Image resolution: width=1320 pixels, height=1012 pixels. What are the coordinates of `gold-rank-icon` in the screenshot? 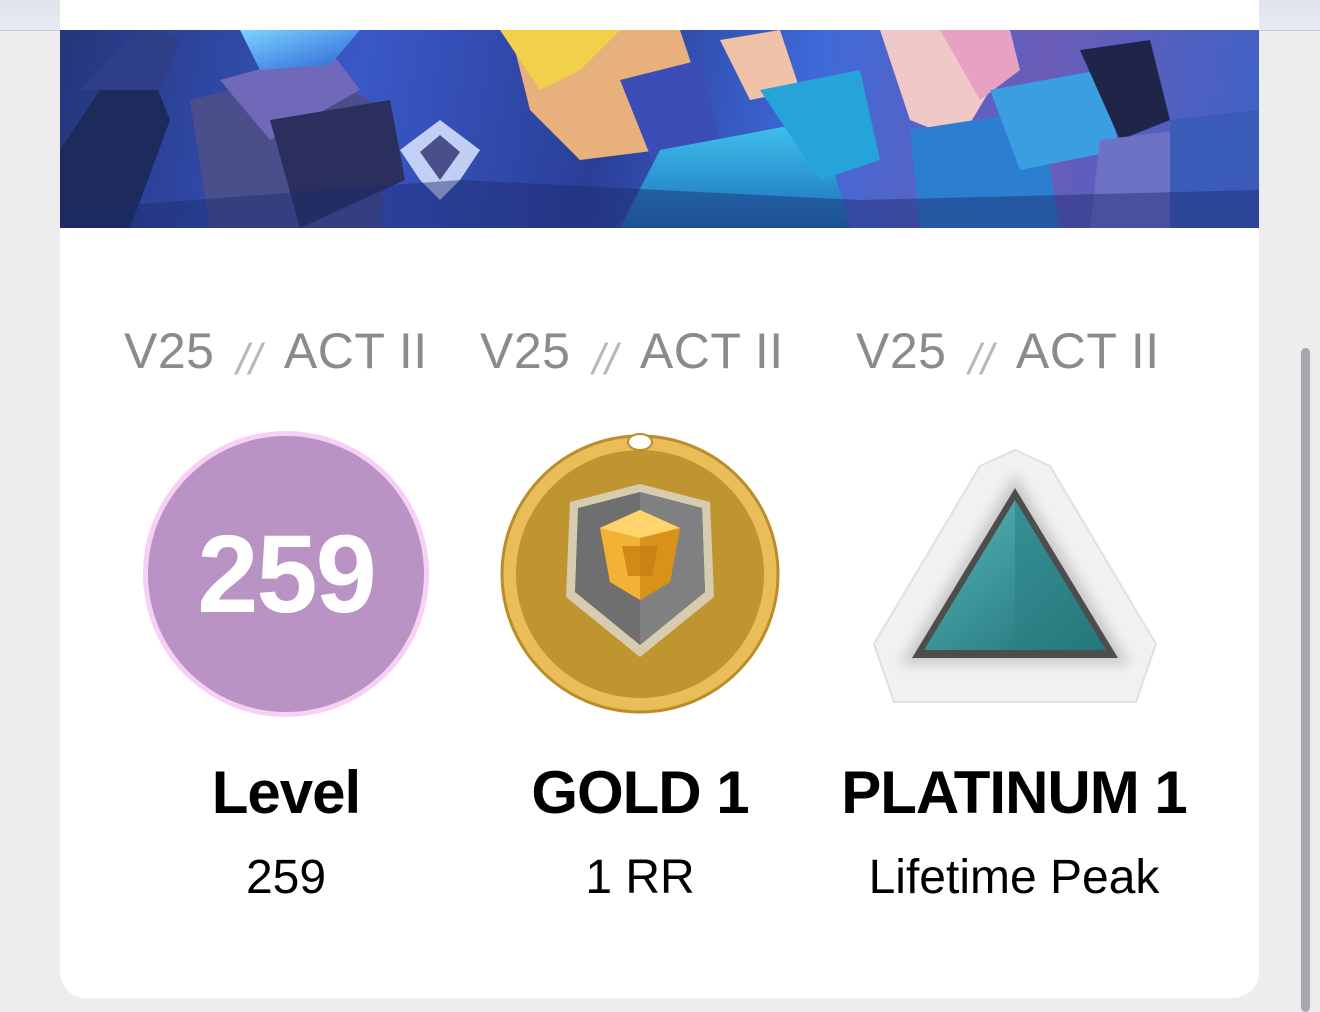 It's located at (640, 573).